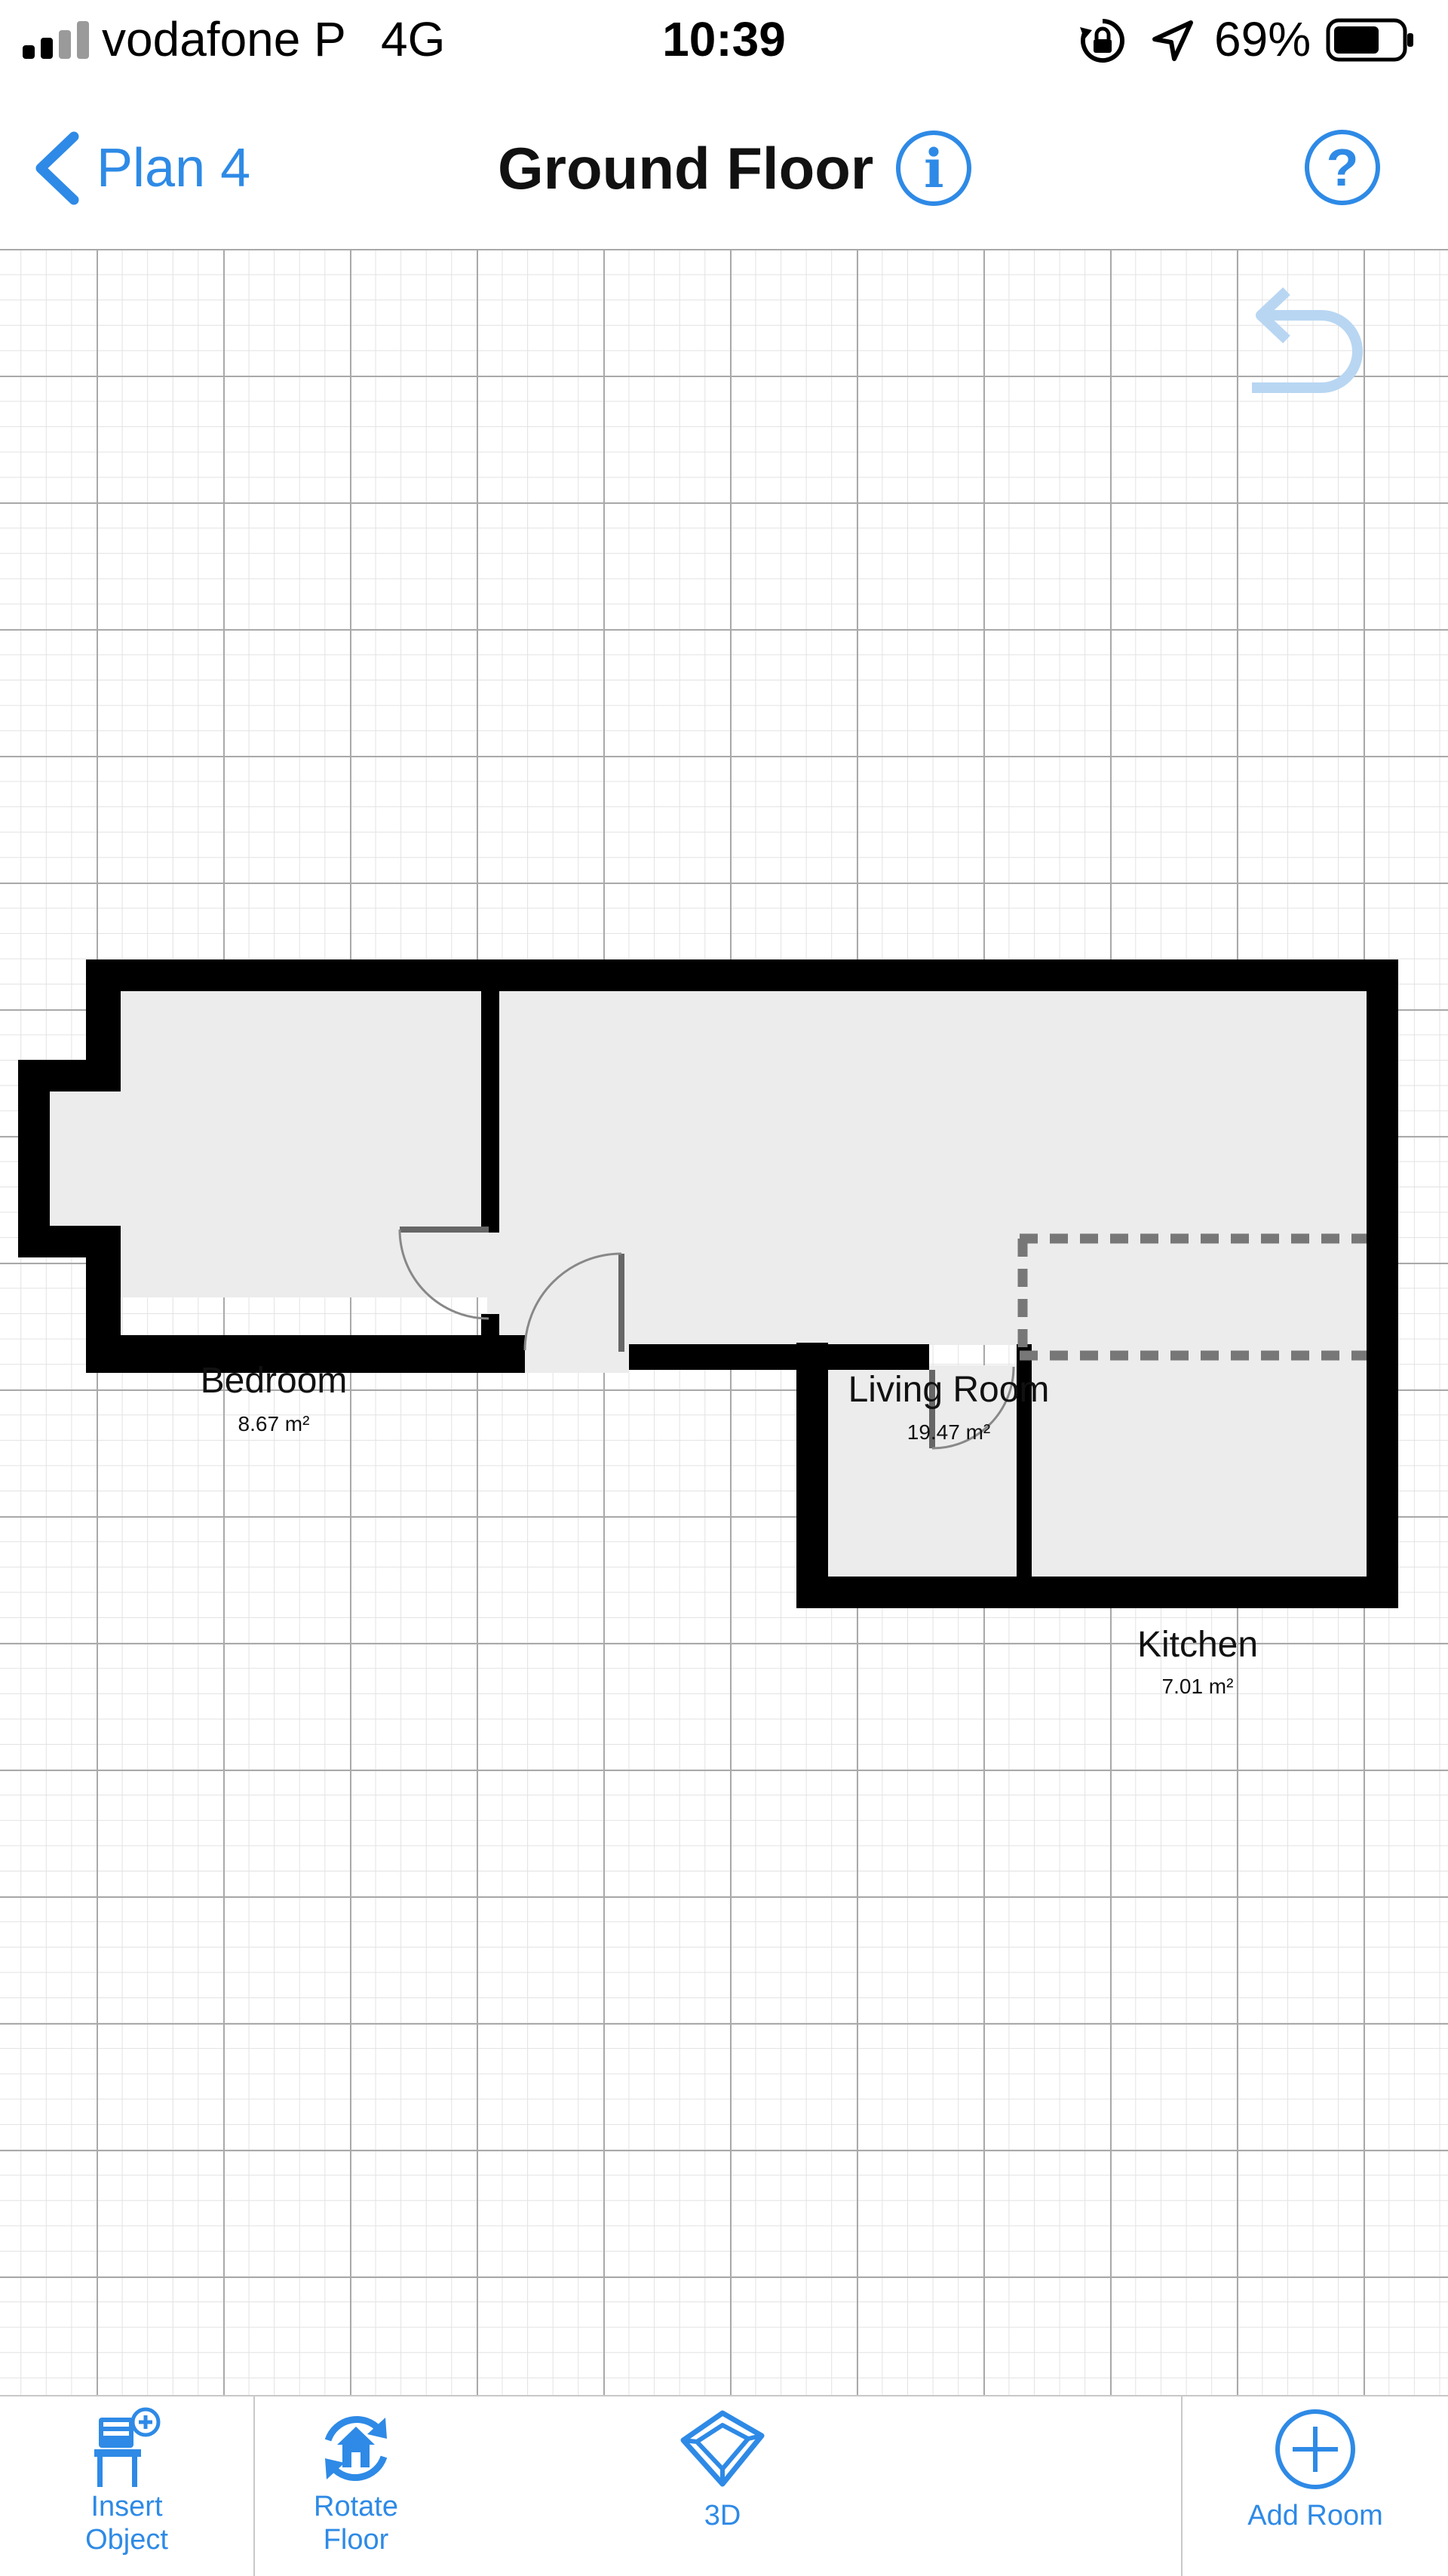  What do you see at coordinates (949, 1390) in the screenshot?
I see `room-name-living-room: Living Room` at bounding box center [949, 1390].